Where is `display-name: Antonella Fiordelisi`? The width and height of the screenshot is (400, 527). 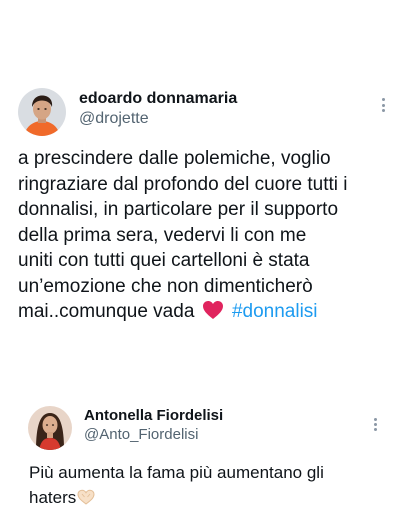 display-name: Antonella Fiordelisi is located at coordinates (153, 415).